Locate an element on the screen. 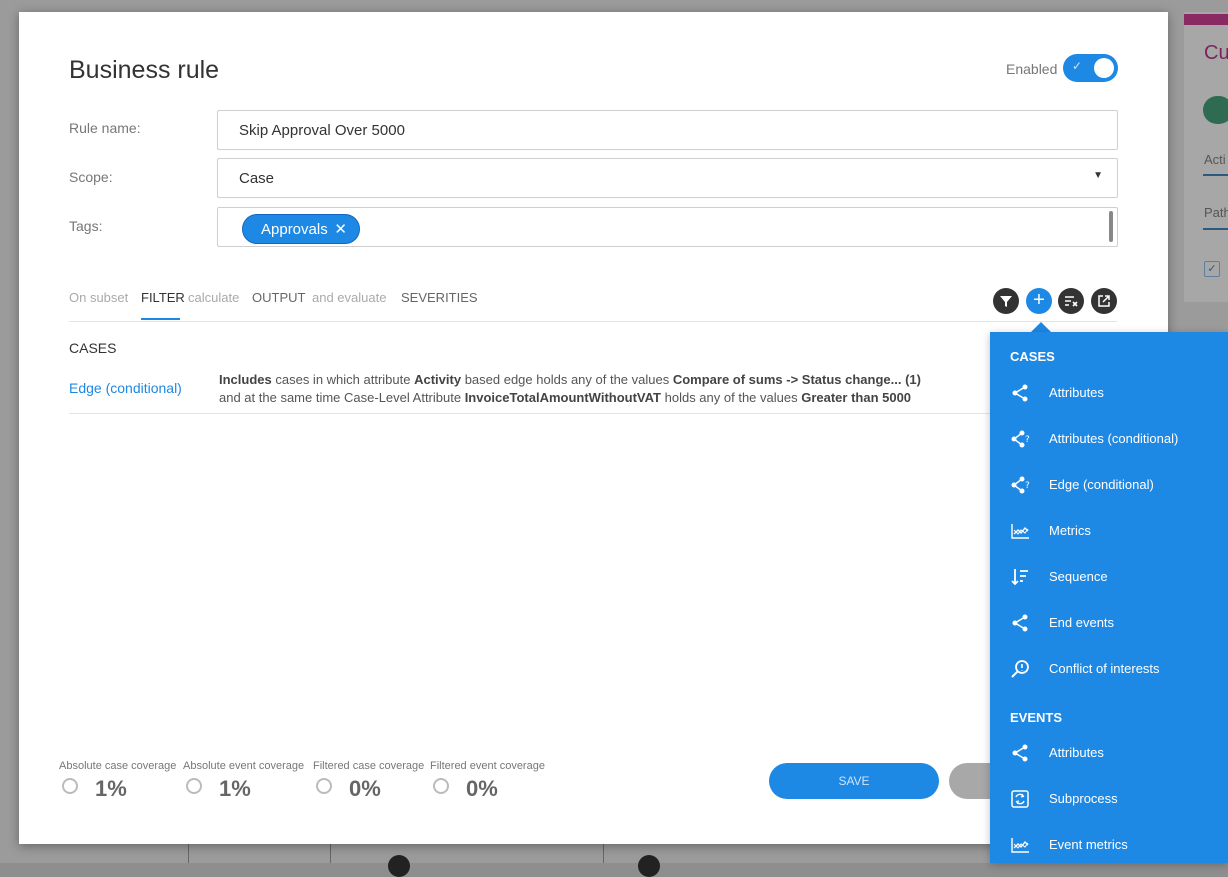 The width and height of the screenshot is (1228, 877). dialog-title: Business rule is located at coordinates (144, 70).